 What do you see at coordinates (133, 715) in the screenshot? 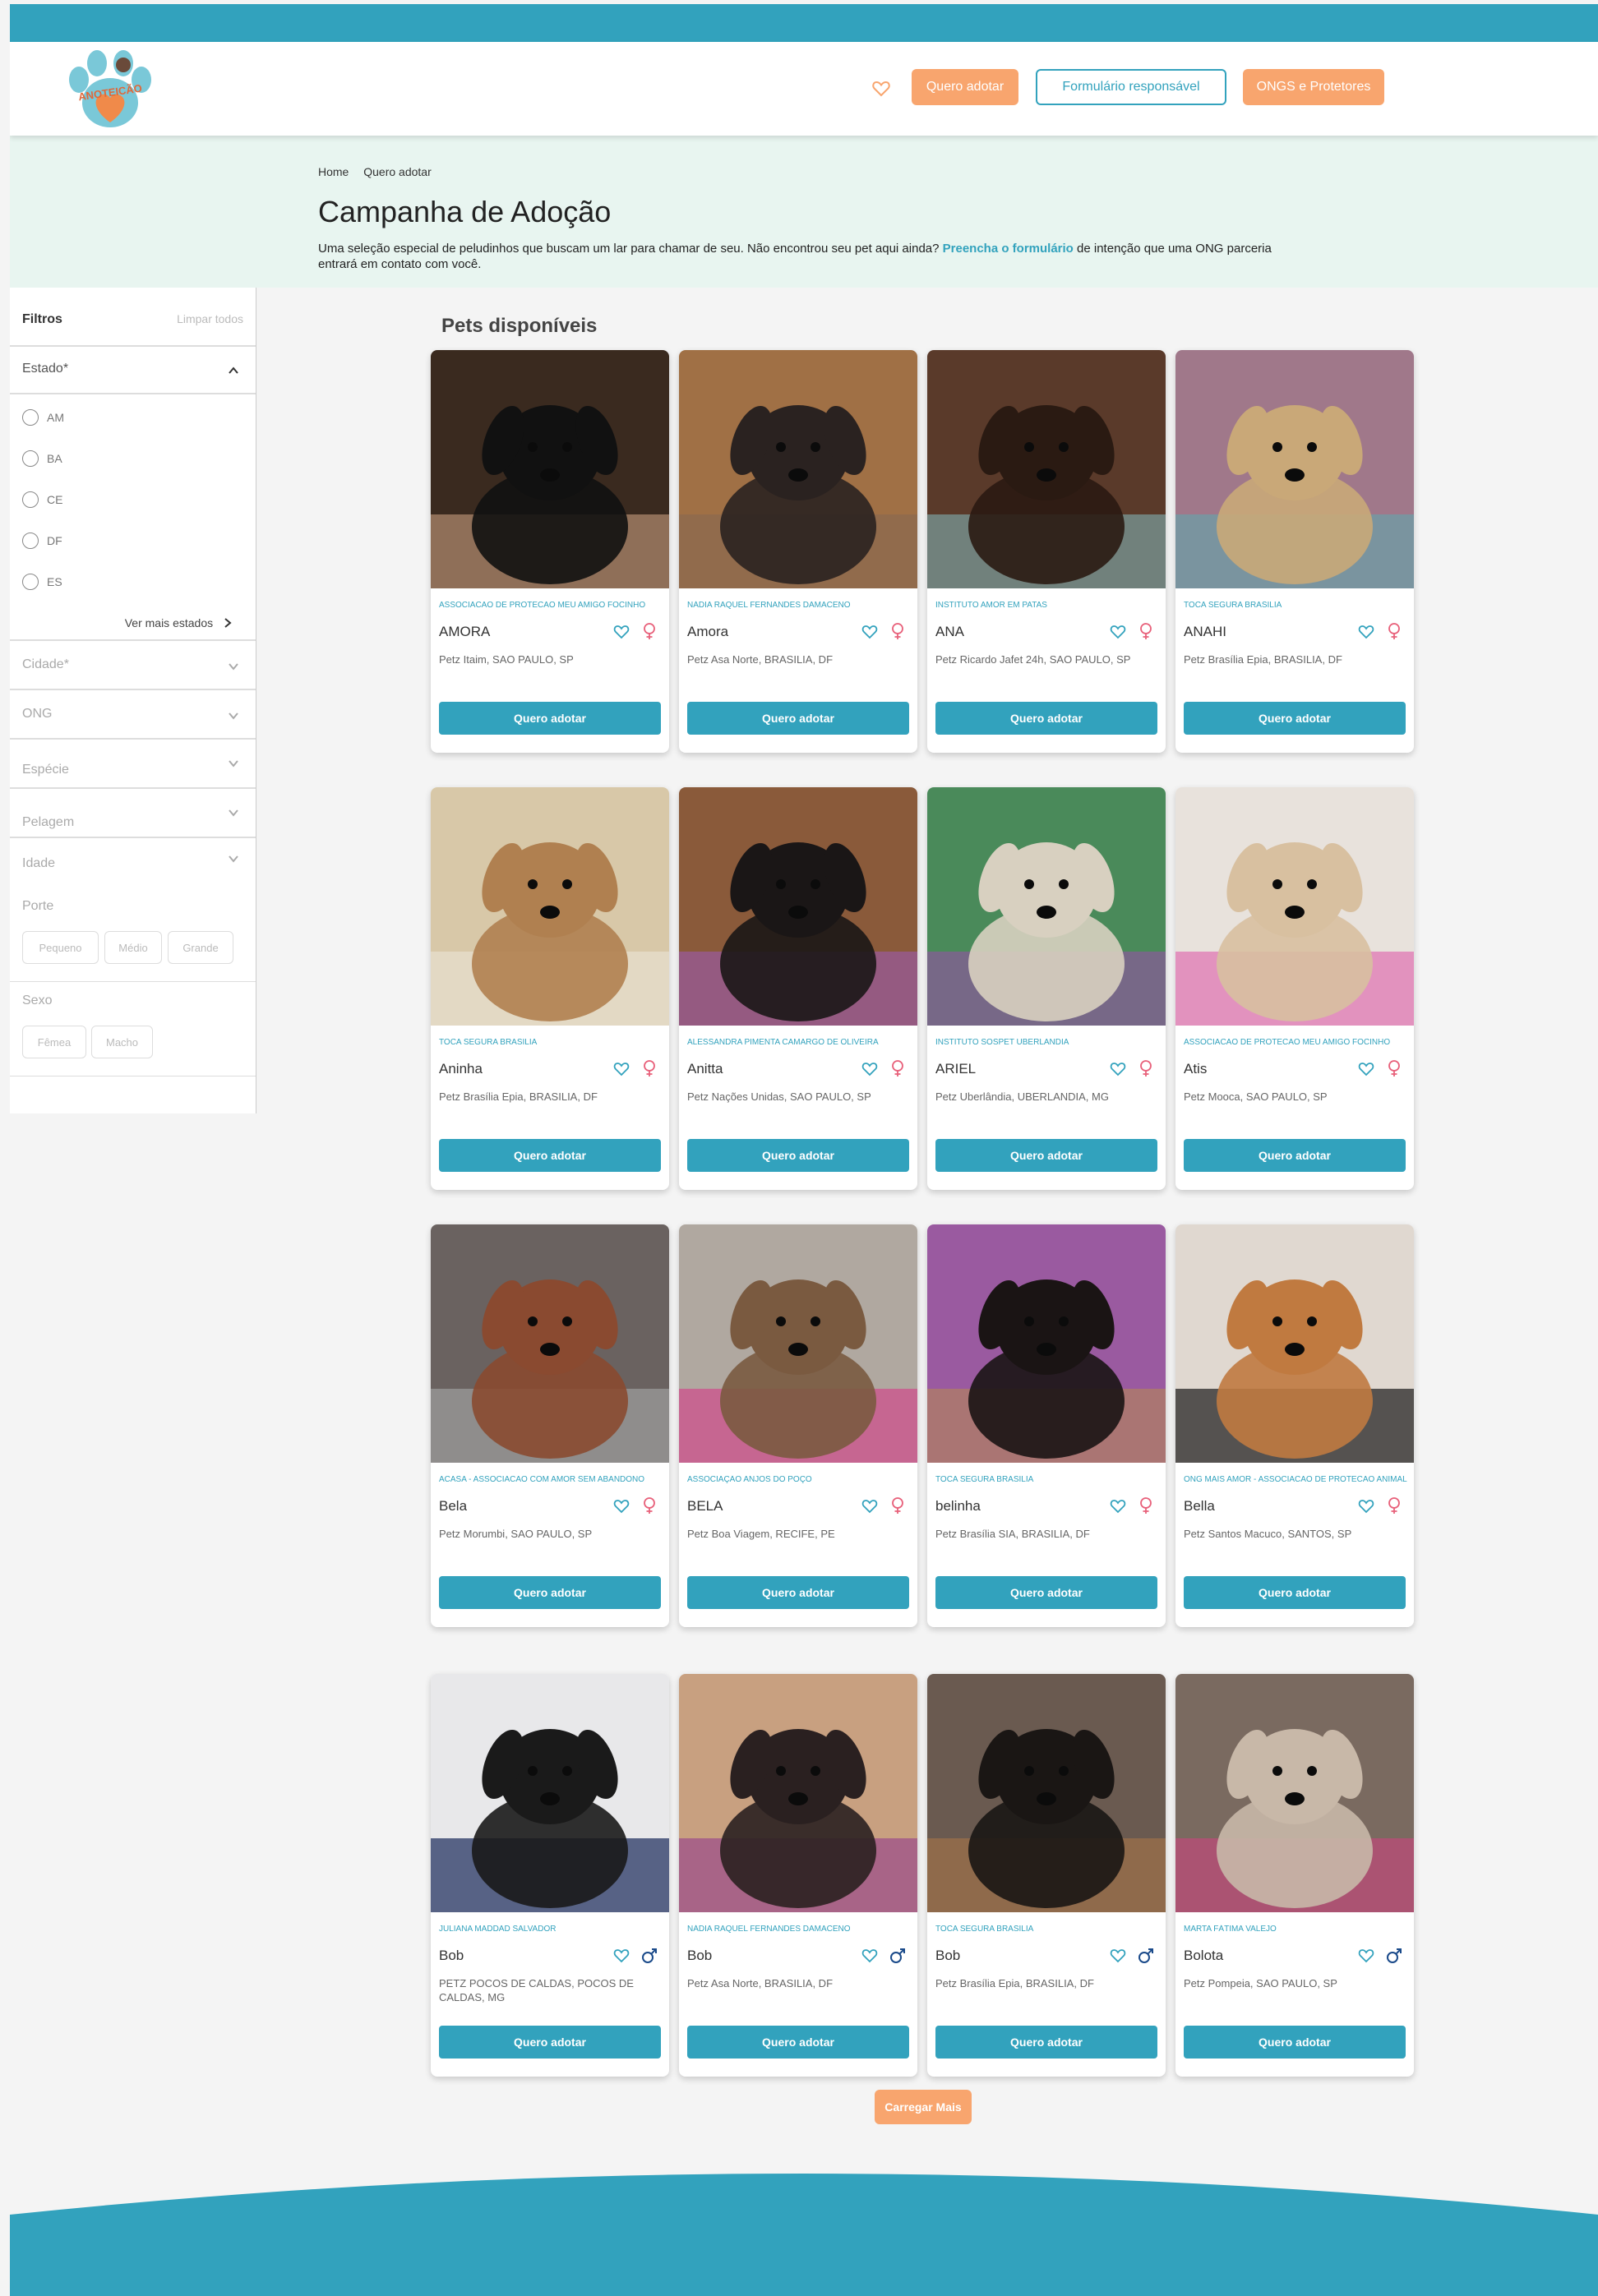
I see `filter-ong: ONG` at bounding box center [133, 715].